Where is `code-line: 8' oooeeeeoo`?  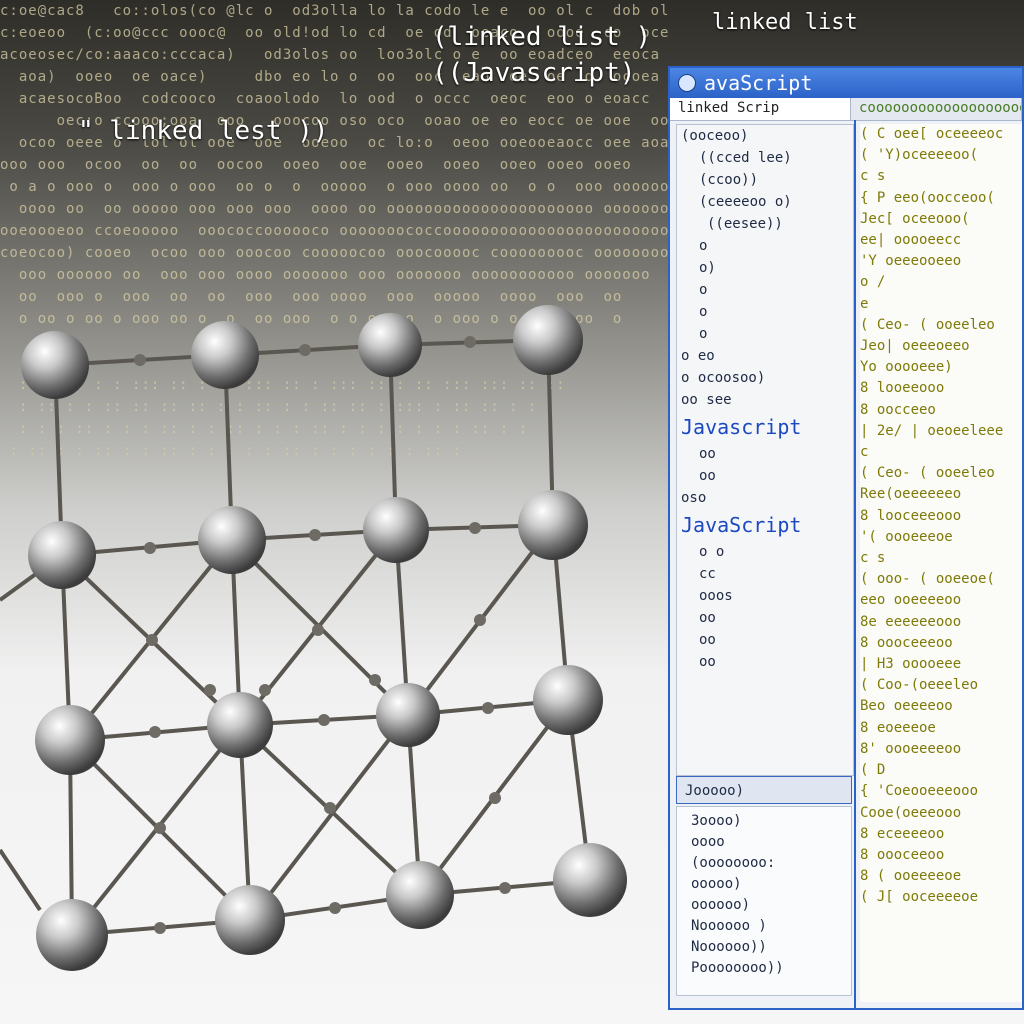 code-line: 8' oooeeeeoo is located at coordinates (911, 748).